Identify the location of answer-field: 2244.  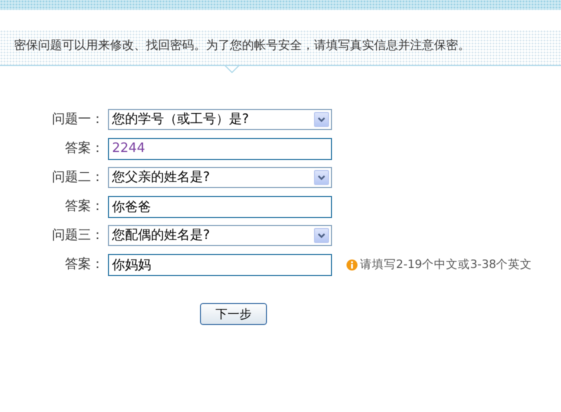
(220, 149).